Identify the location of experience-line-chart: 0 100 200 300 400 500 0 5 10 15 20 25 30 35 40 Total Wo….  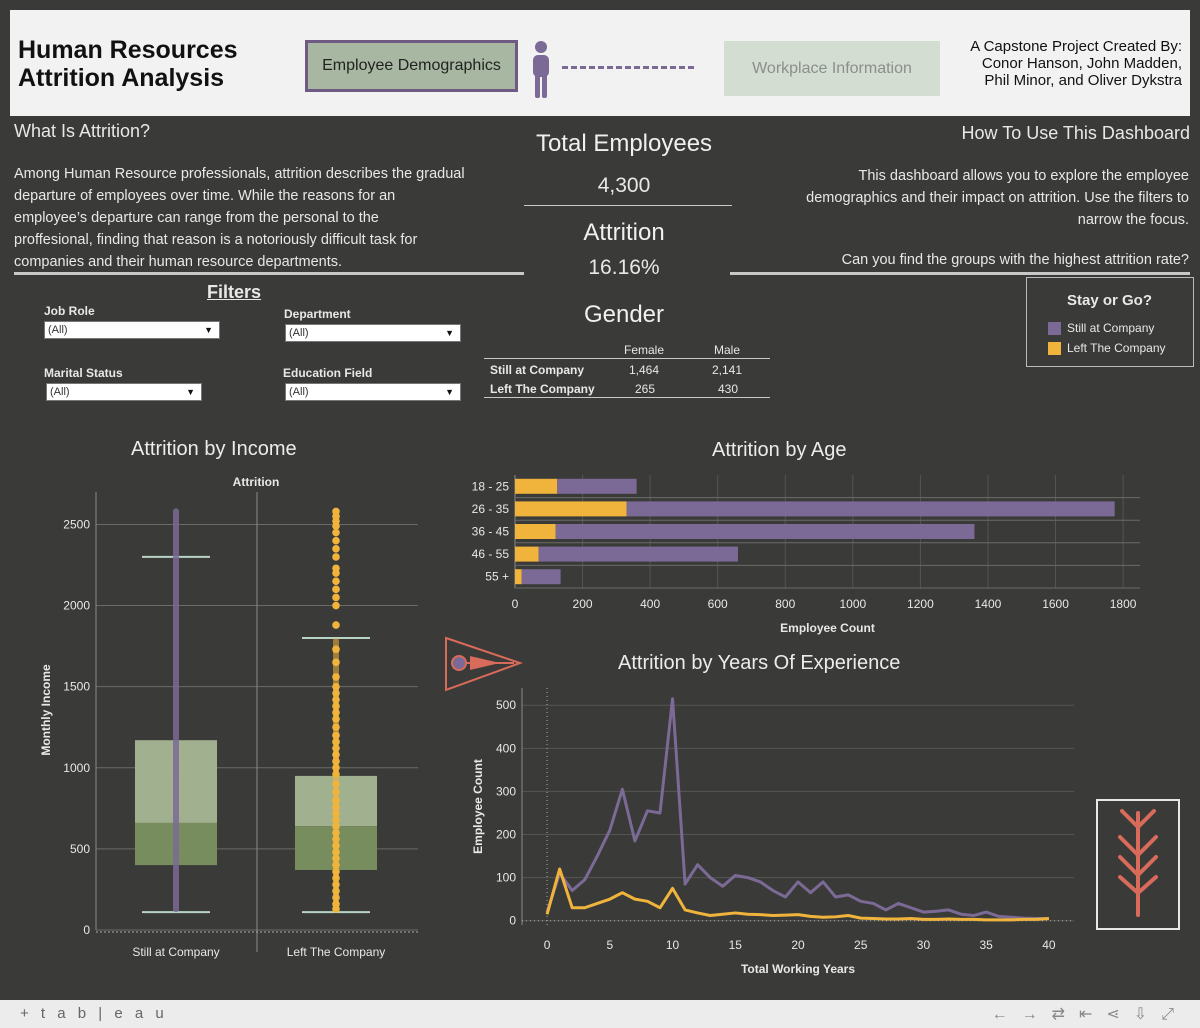
(772, 832).